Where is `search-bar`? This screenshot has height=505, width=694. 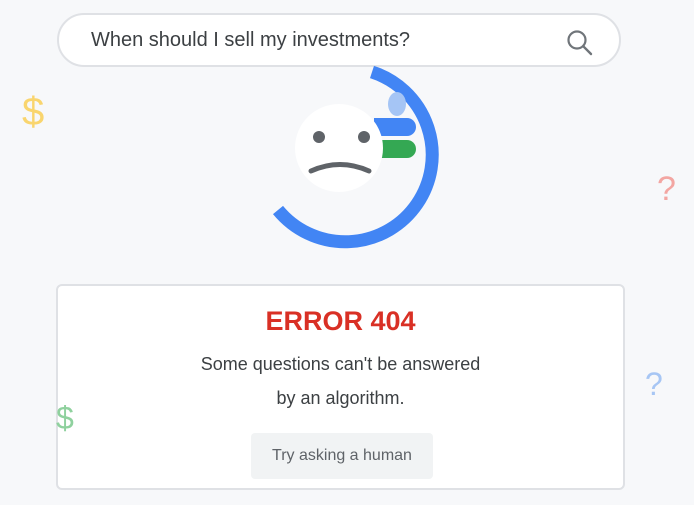 search-bar is located at coordinates (339, 40).